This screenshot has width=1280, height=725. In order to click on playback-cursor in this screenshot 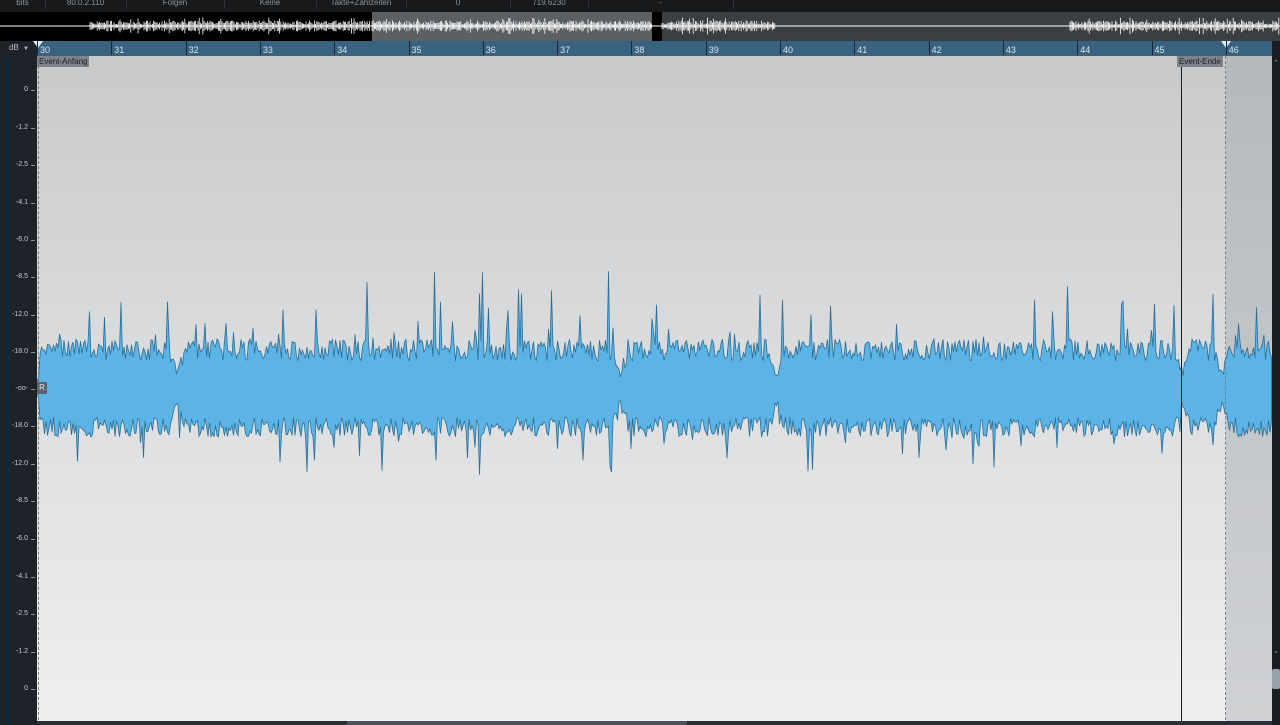, I will do `click(1181, 390)`.